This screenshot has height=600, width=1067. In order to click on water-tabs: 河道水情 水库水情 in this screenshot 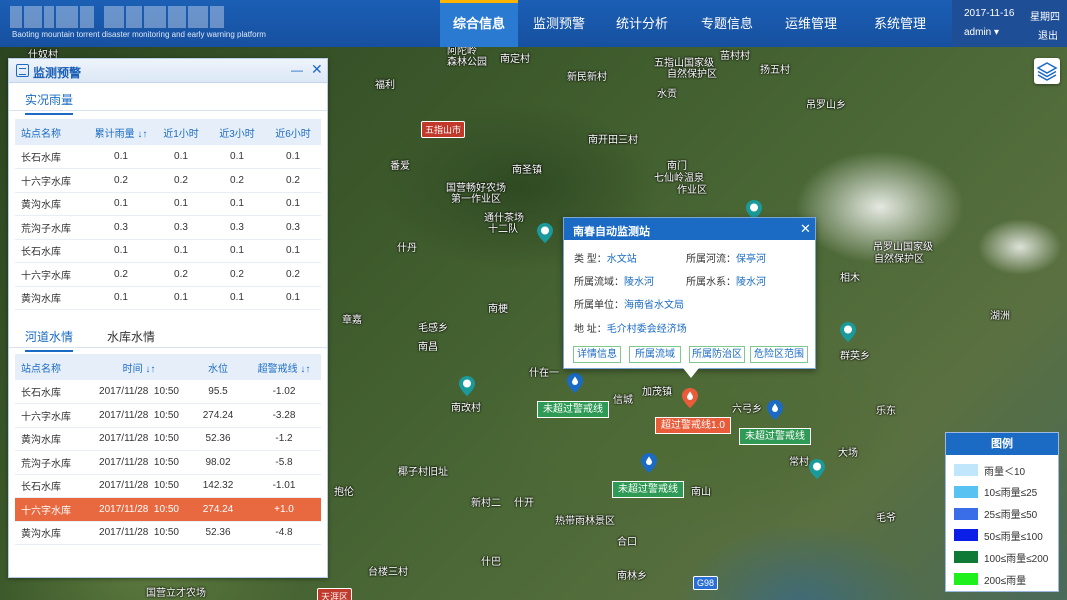, I will do `click(168, 336)`.